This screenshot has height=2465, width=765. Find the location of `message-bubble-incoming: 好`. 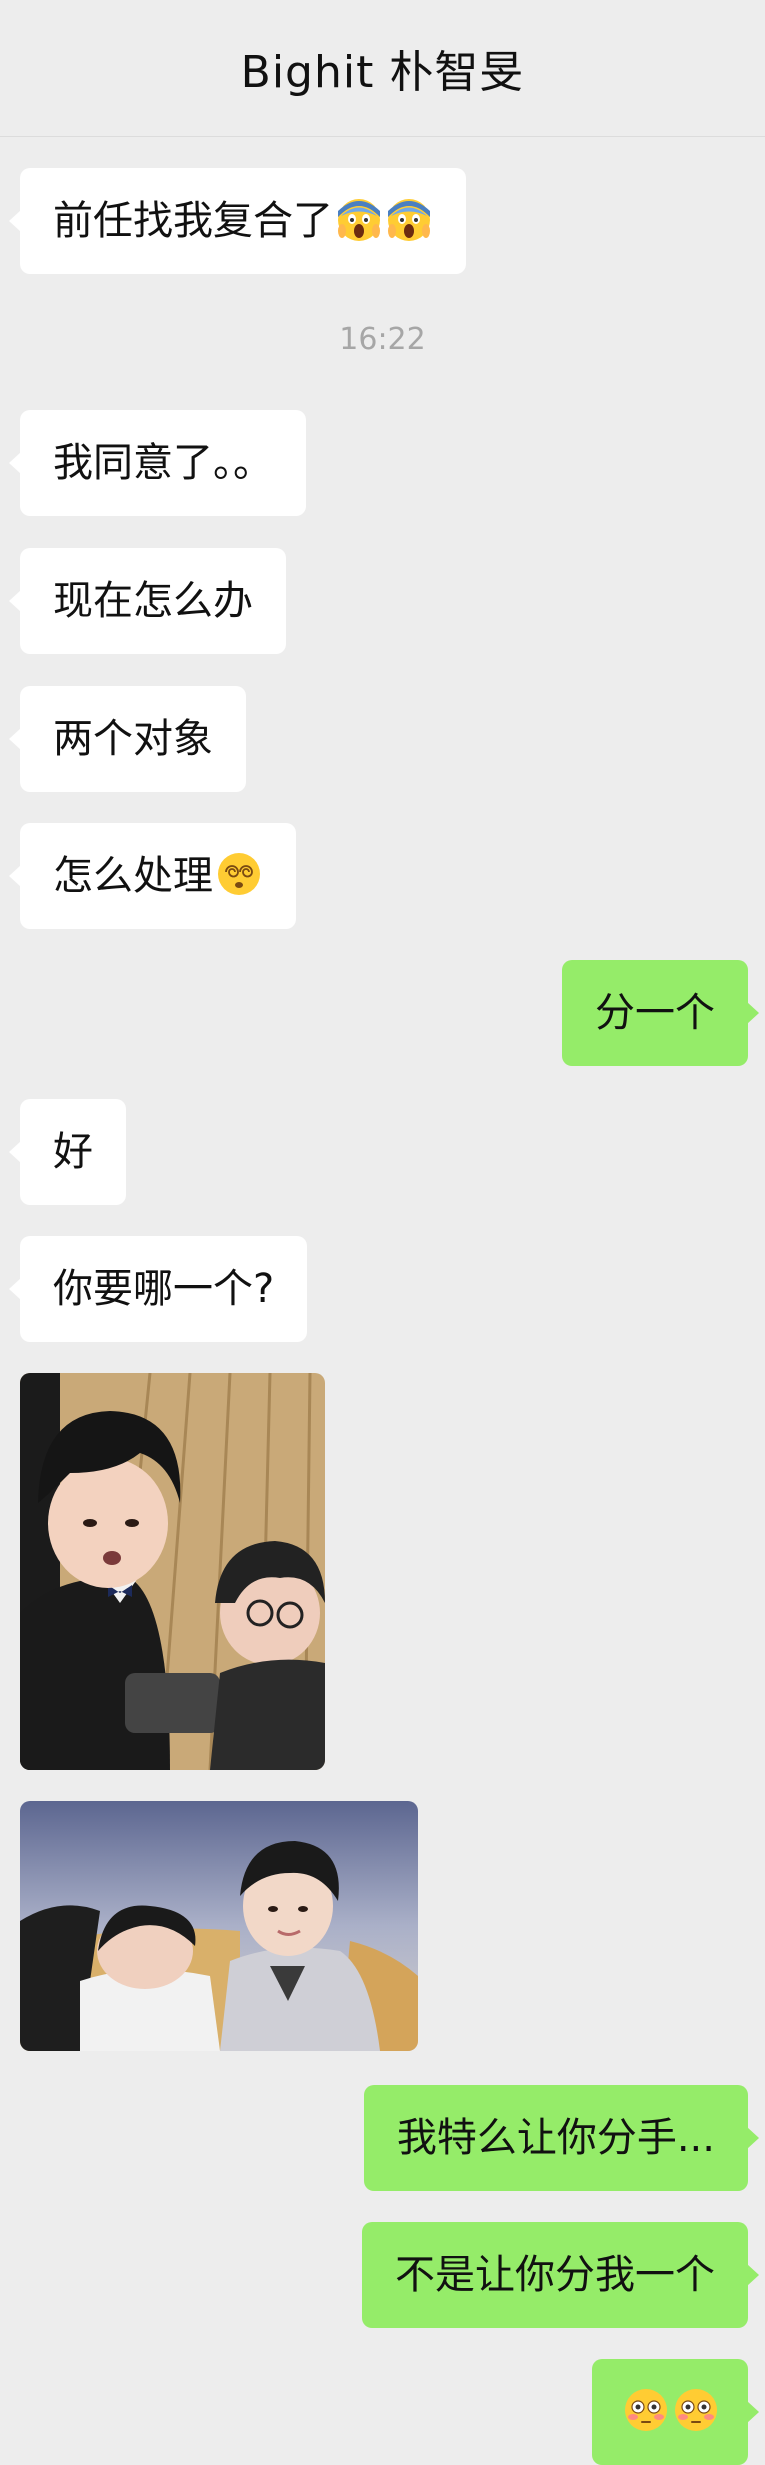

message-bubble-incoming: 好 is located at coordinates (67, 1152).